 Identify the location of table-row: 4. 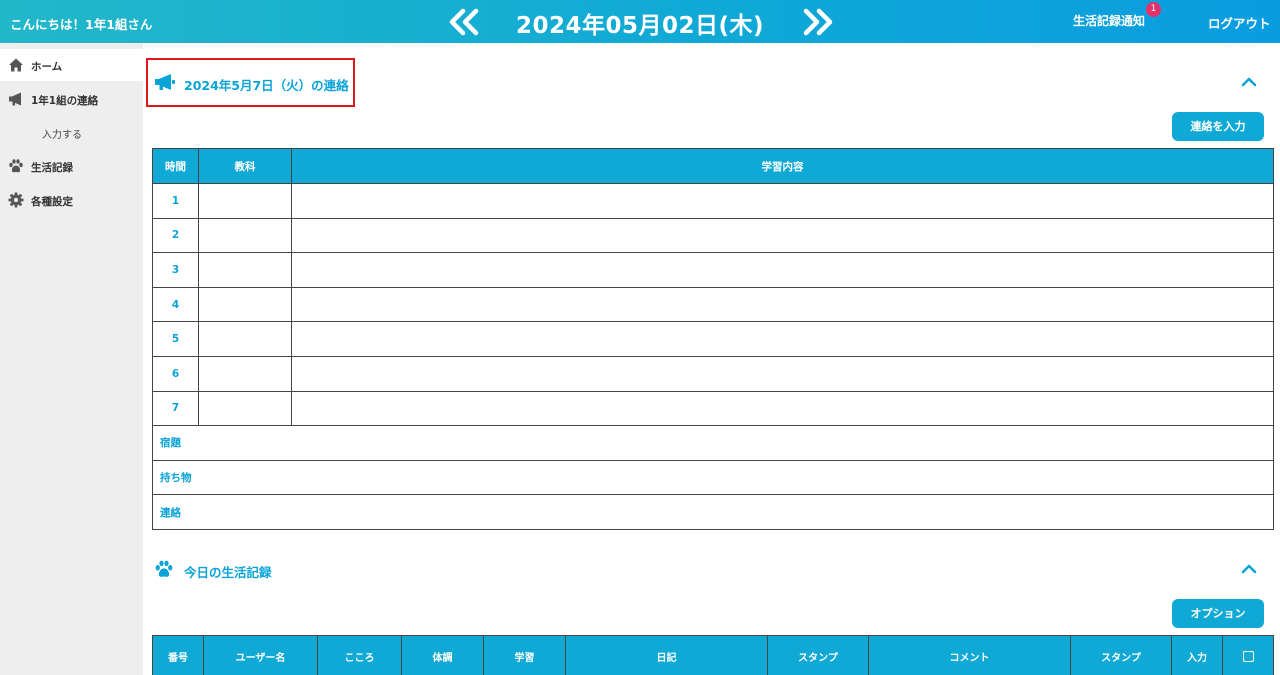
(713, 304).